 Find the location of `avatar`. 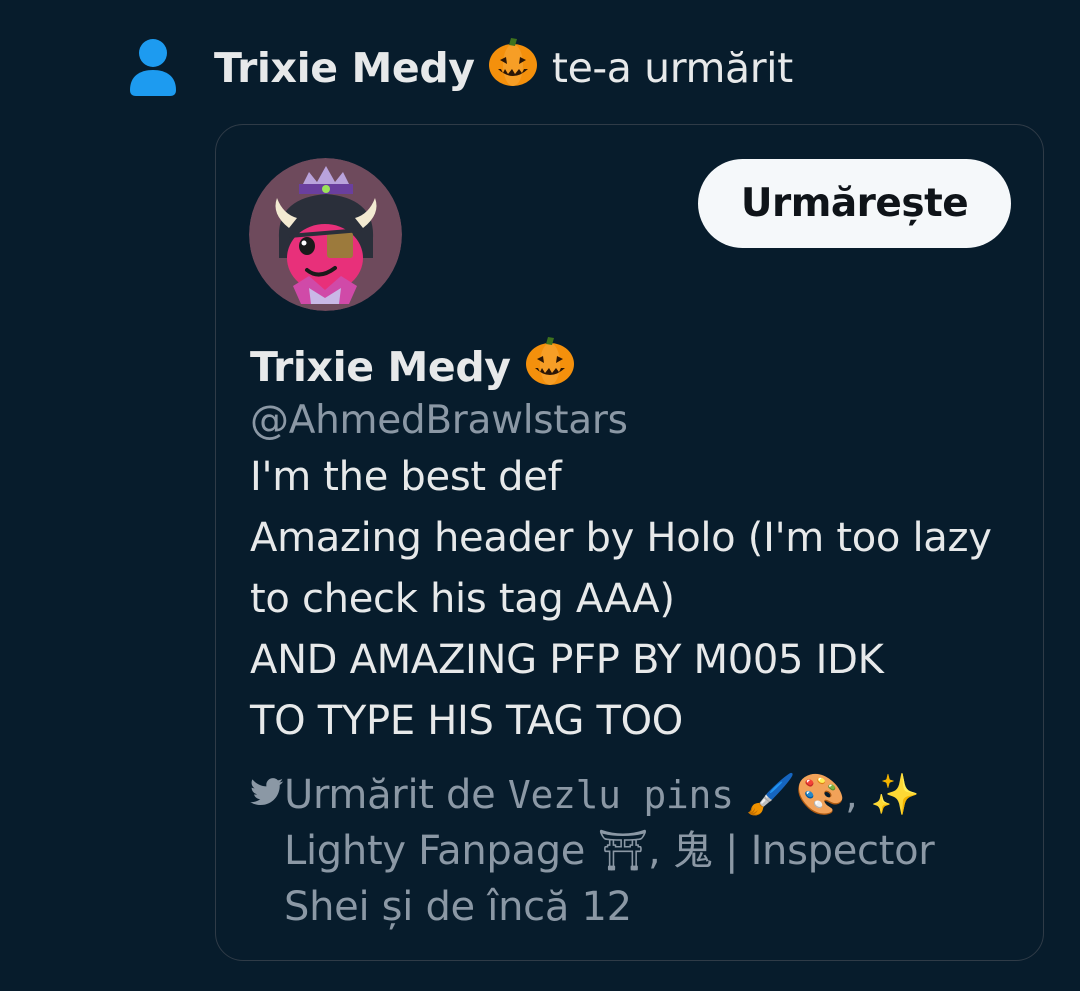

avatar is located at coordinates (325, 234).